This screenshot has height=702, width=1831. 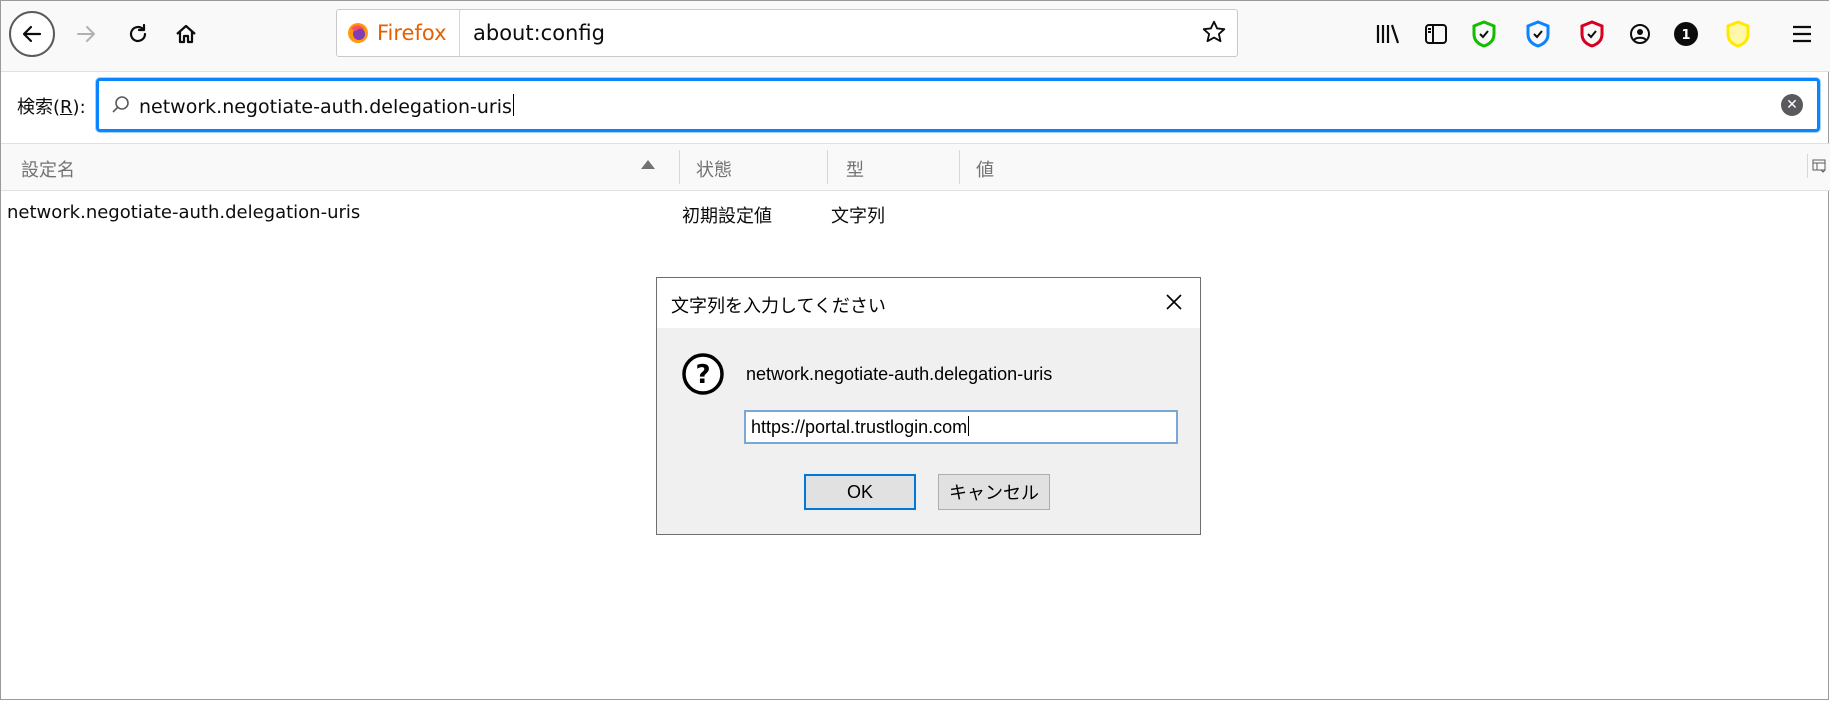 I want to click on forward-button, so click(x=86, y=34).